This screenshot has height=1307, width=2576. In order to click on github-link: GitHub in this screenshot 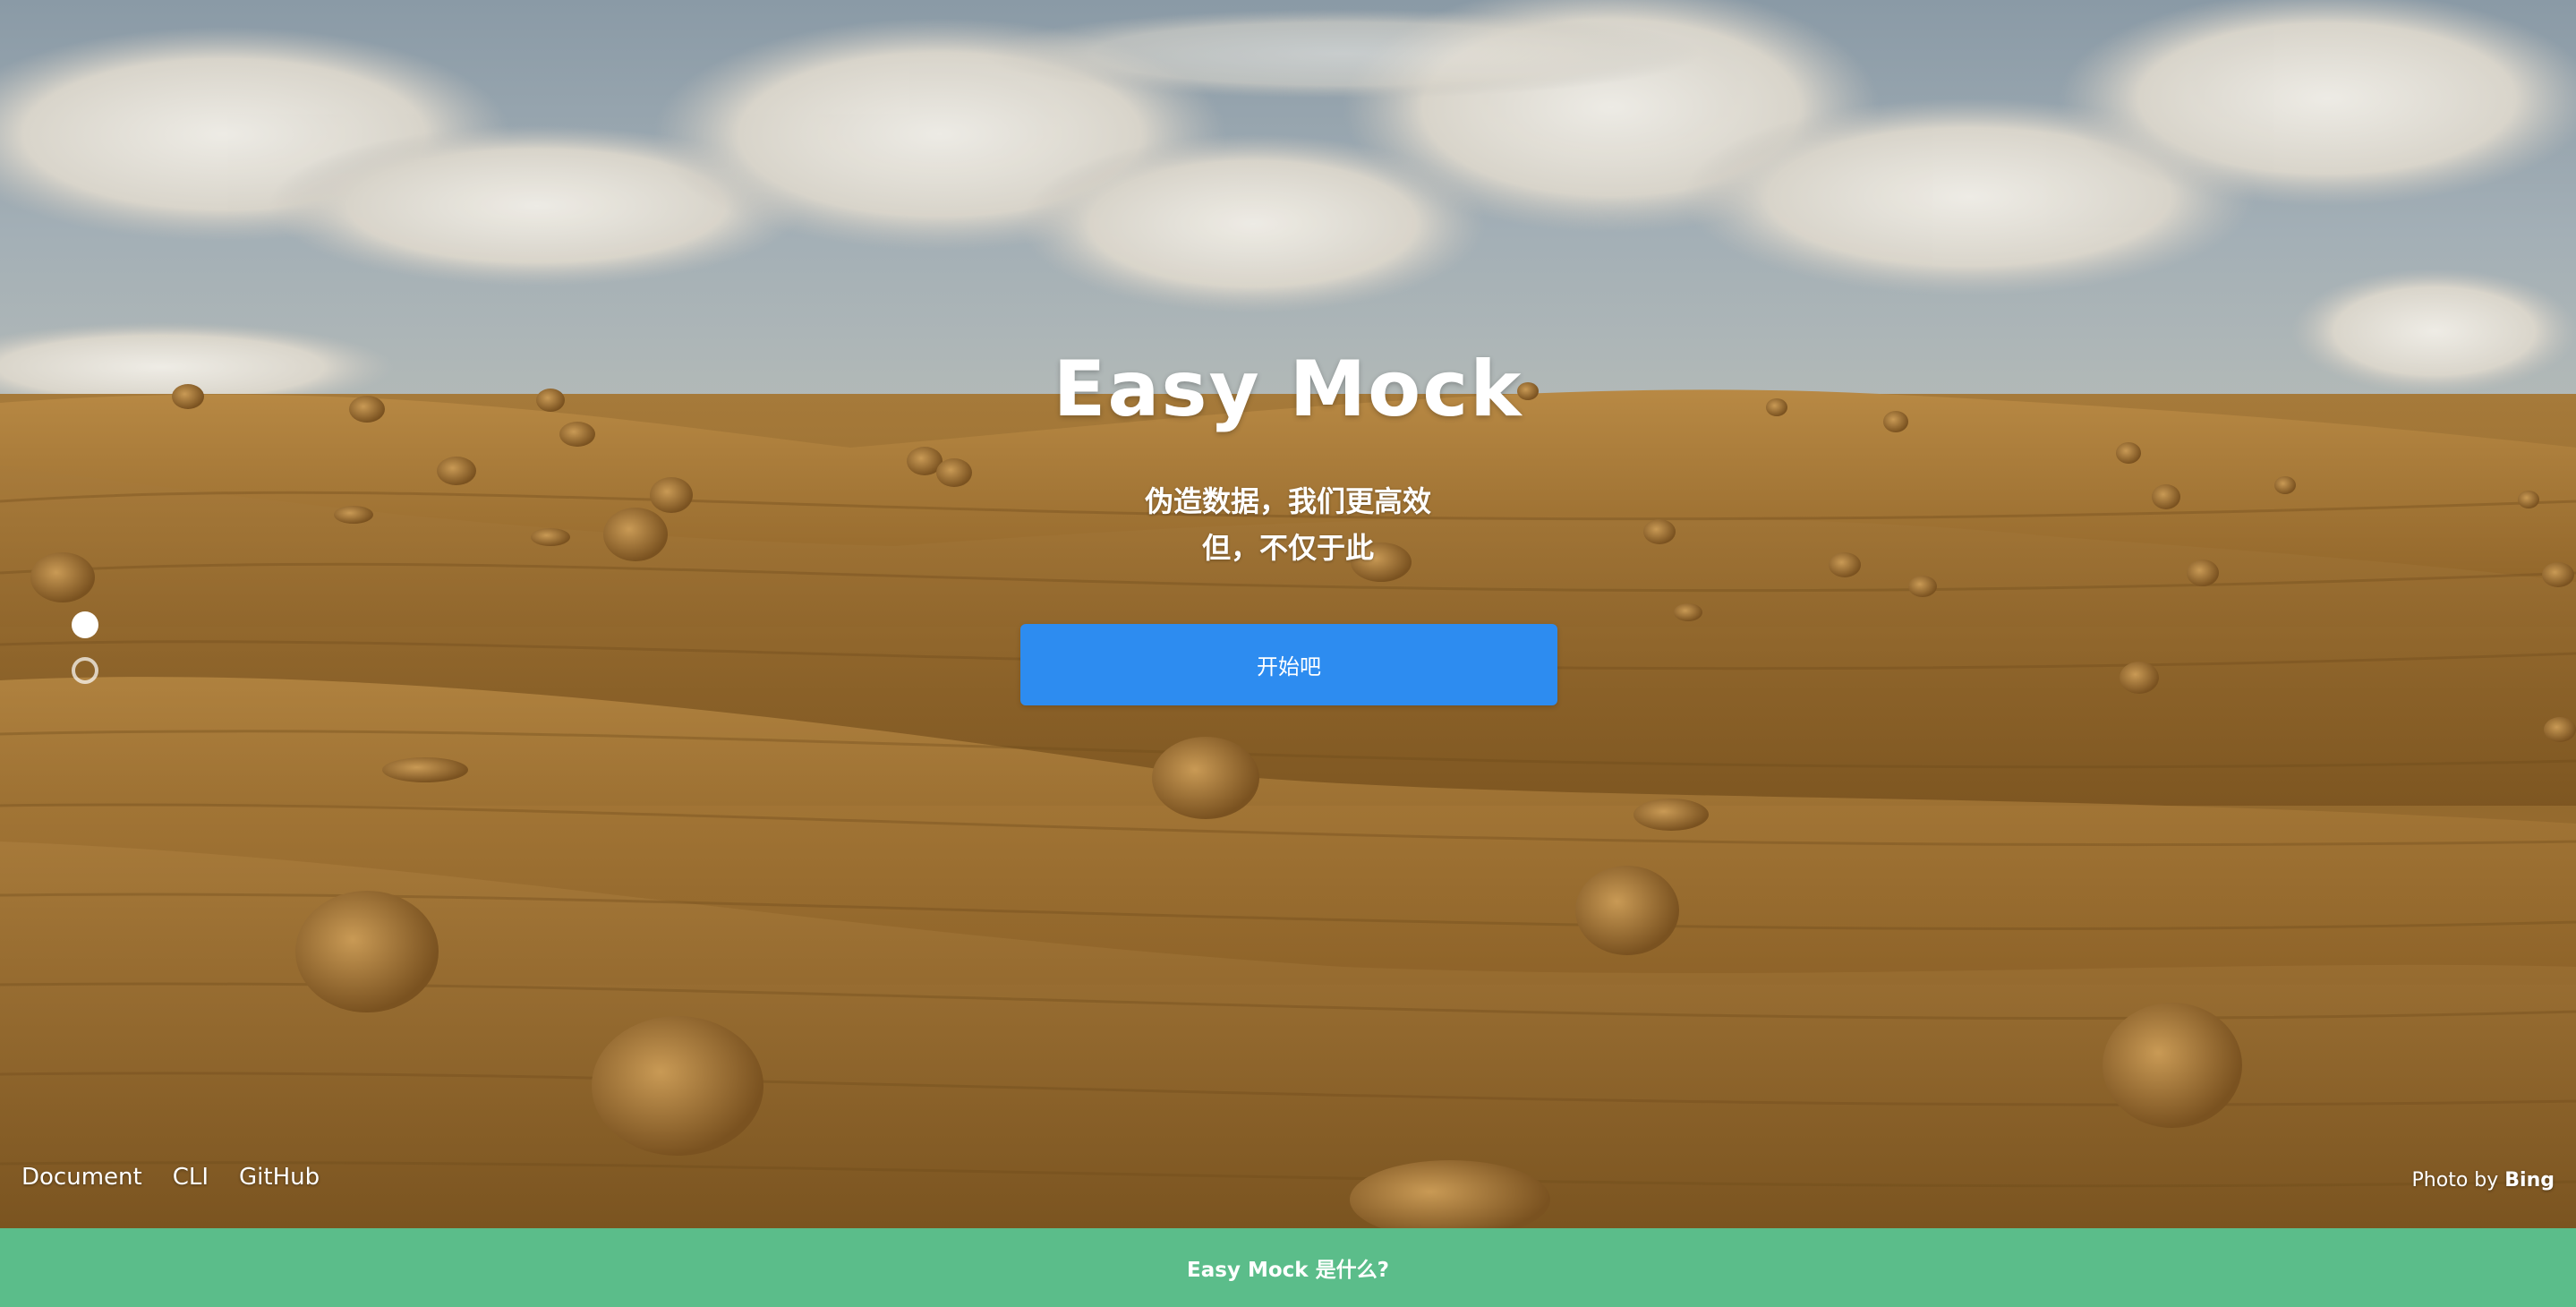, I will do `click(279, 1177)`.